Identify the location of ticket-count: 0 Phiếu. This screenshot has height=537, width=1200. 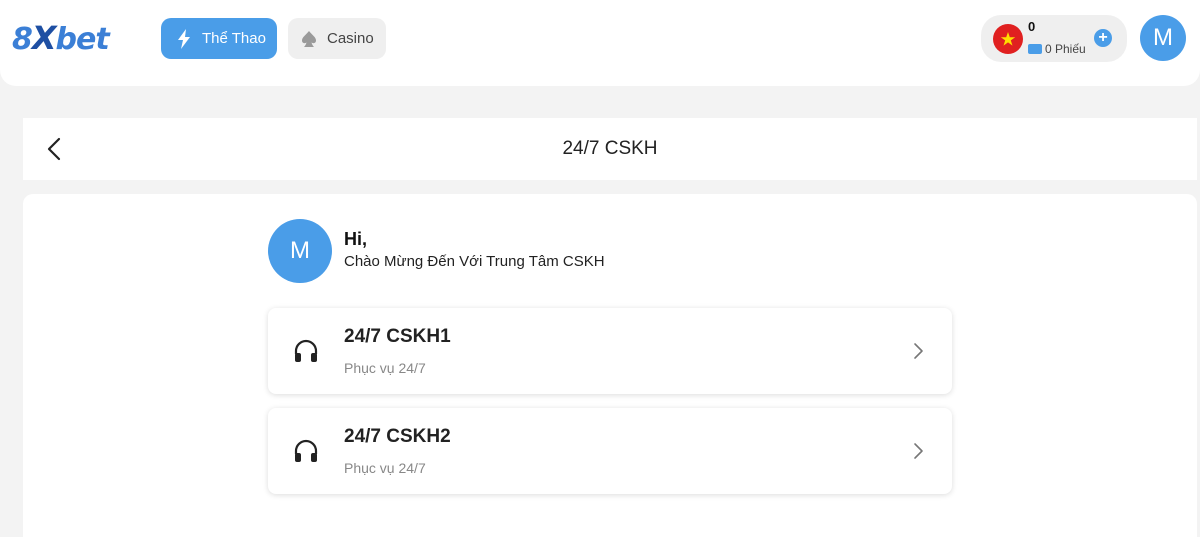
(1057, 49).